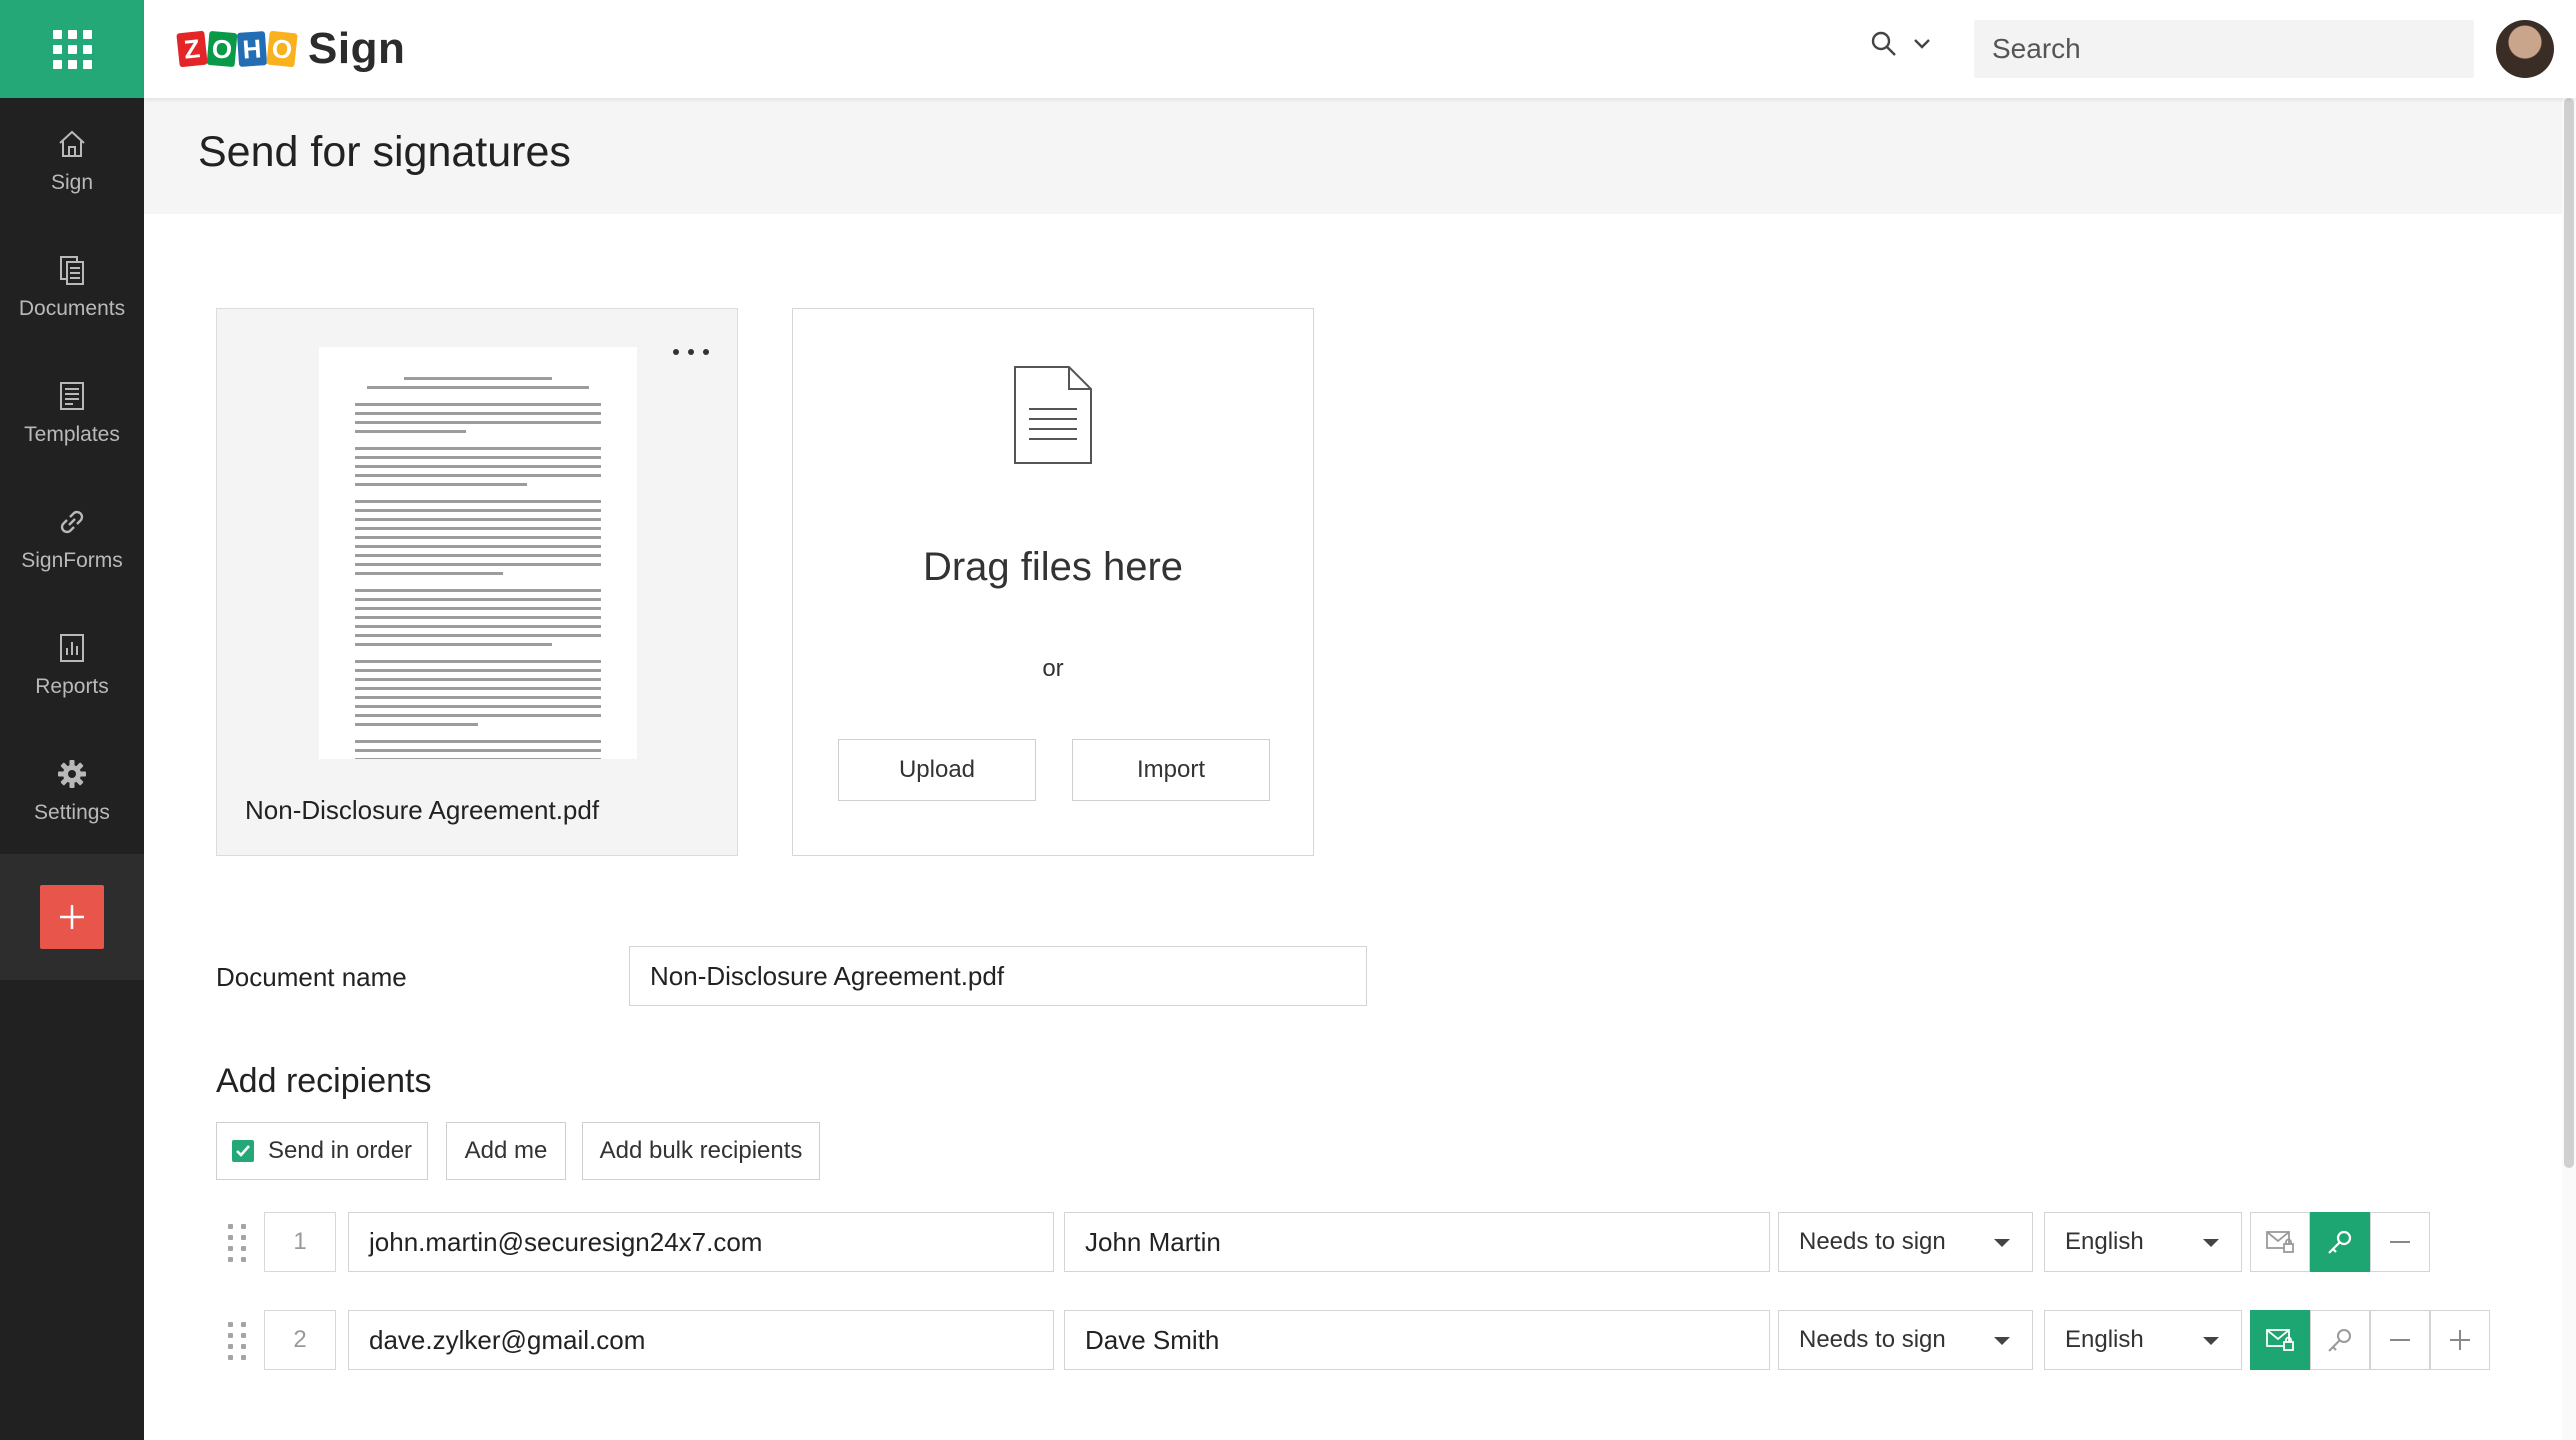  What do you see at coordinates (1152, 1339) in the screenshot?
I see `recipient-name-value: Dave Smith` at bounding box center [1152, 1339].